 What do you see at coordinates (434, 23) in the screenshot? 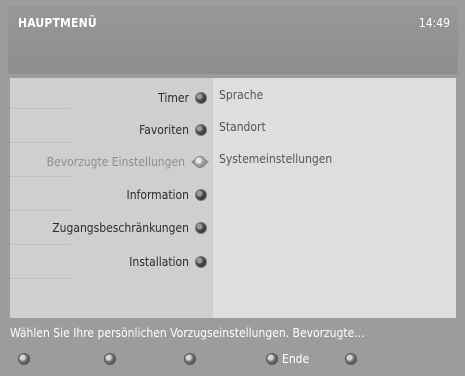
I see `clock-time: 14:49` at bounding box center [434, 23].